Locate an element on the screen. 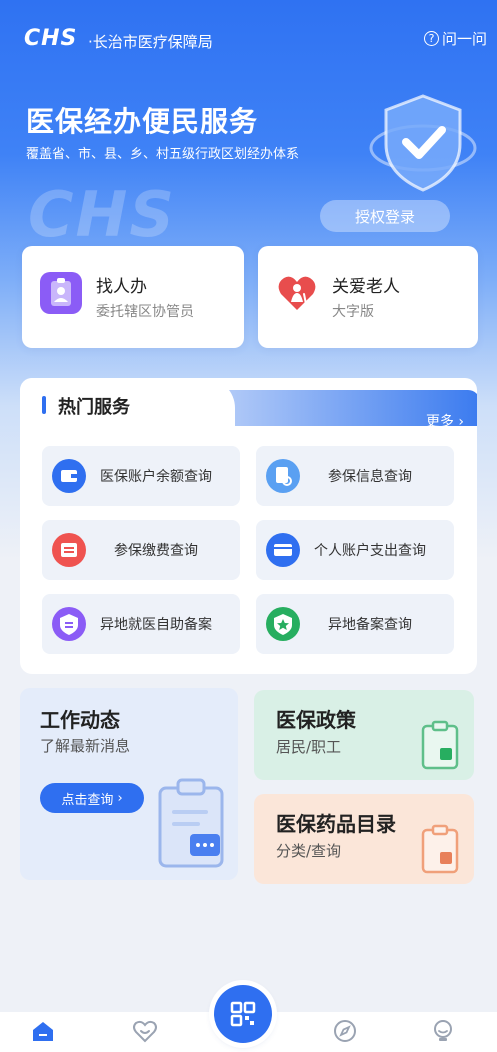 The height and width of the screenshot is (1052, 497). drug-catalog-title: 医保药品目录 is located at coordinates (336, 824).